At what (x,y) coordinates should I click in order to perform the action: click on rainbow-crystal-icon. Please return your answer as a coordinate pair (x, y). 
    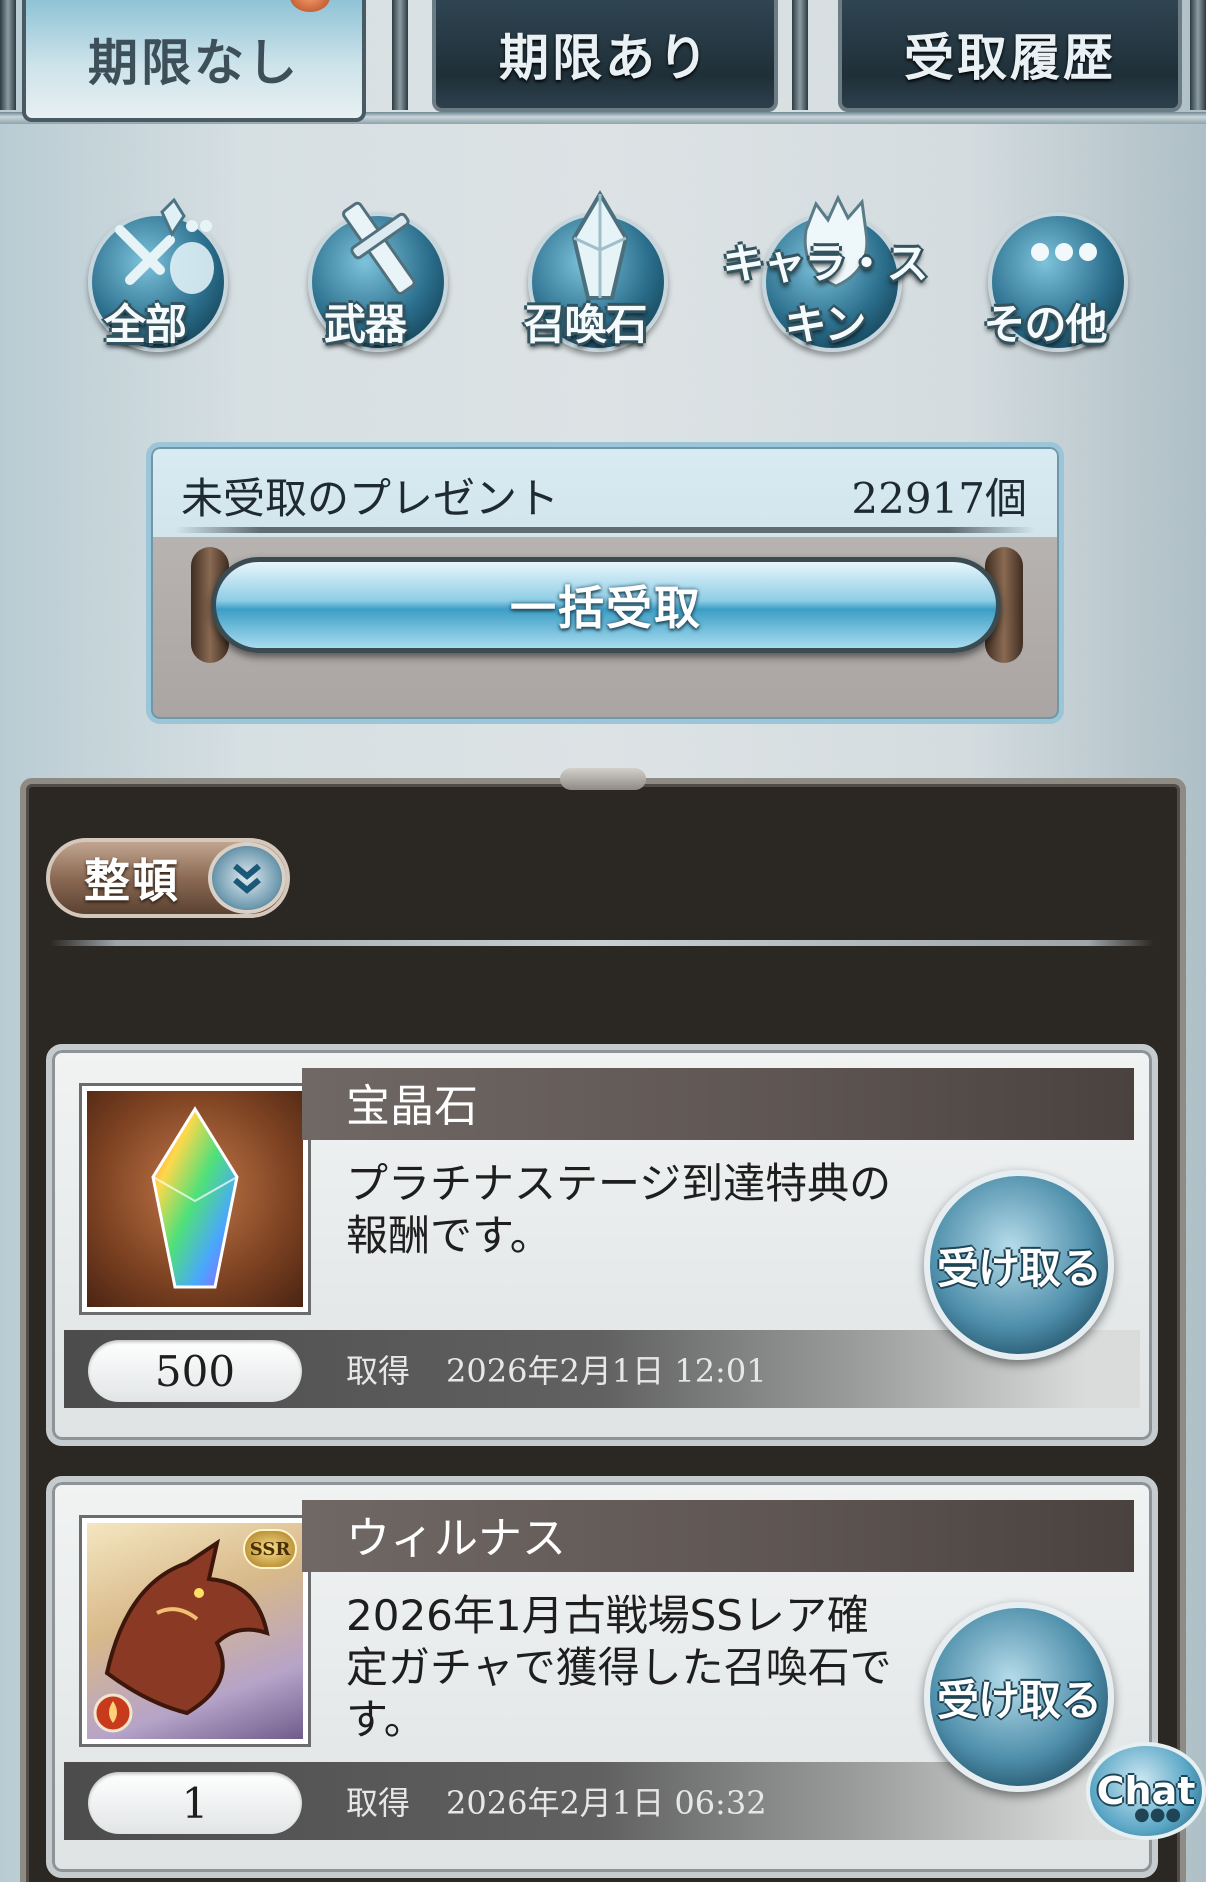
    Looking at the image, I should click on (195, 1197).